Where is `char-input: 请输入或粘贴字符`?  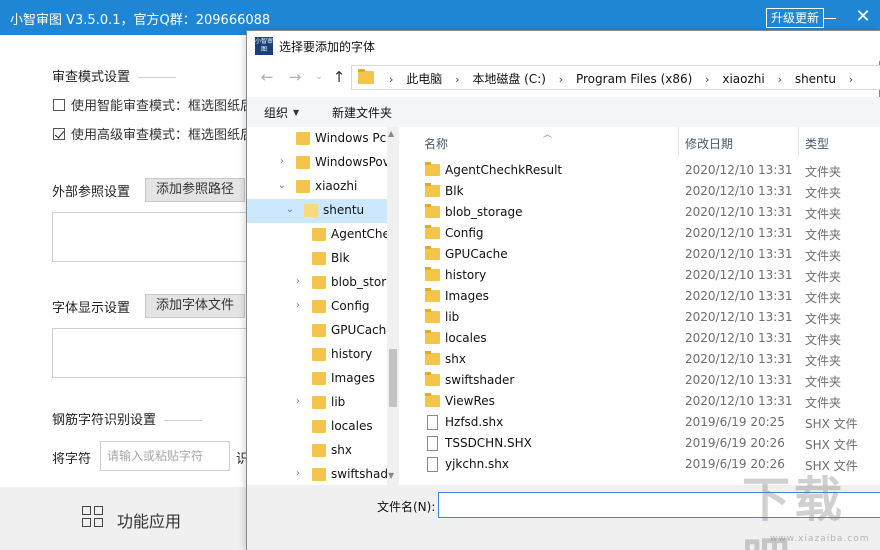 char-input: 请输入或粘贴字符 is located at coordinates (165, 456).